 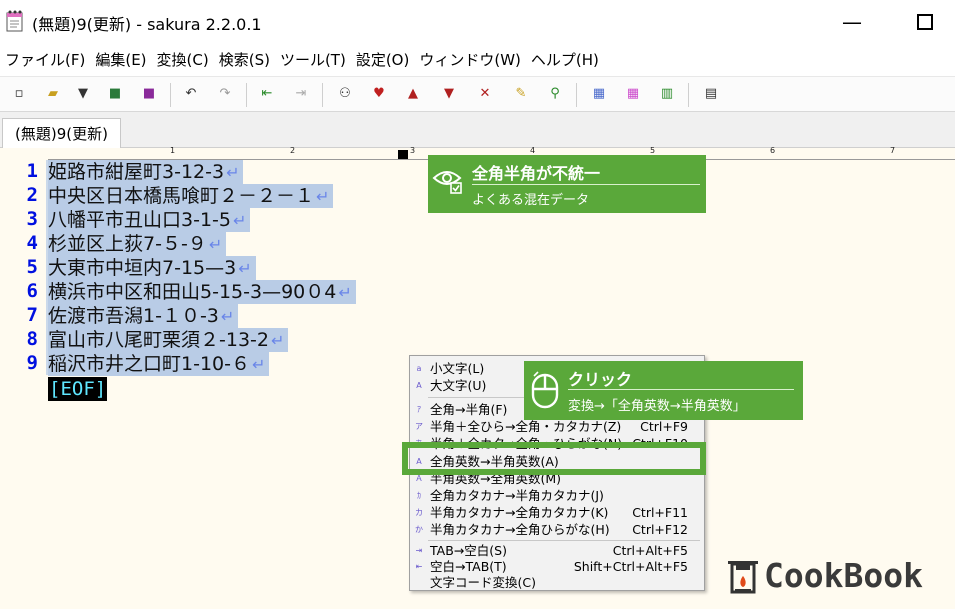 What do you see at coordinates (45, 59) in the screenshot?
I see `menu-file: ファイル(F)` at bounding box center [45, 59].